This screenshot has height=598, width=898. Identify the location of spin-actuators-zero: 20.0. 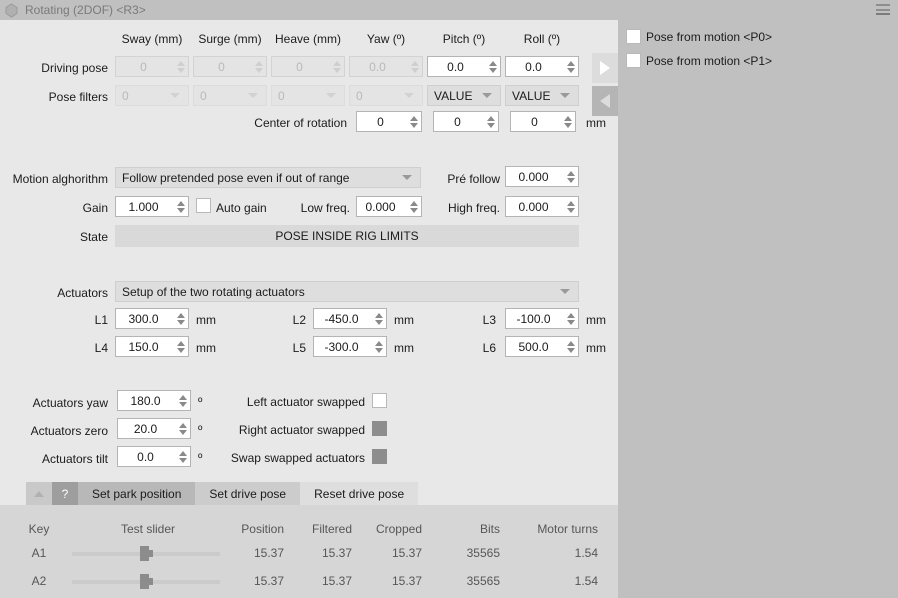
(154, 428).